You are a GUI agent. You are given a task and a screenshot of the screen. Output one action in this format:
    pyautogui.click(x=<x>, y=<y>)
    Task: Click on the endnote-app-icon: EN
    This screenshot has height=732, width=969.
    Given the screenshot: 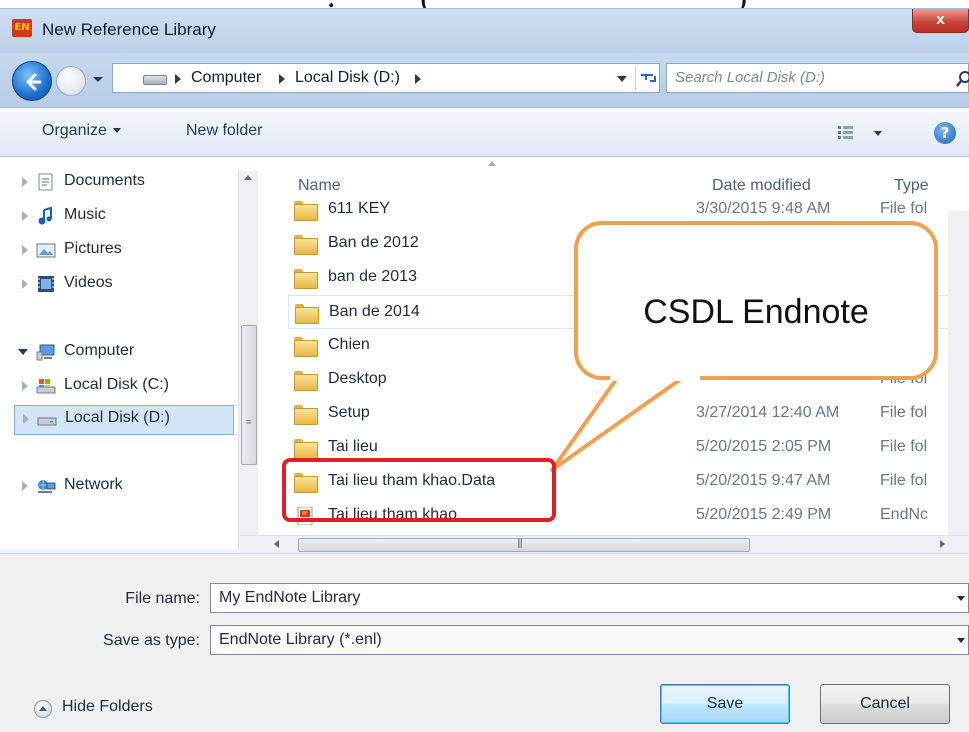 What is the action you would take?
    pyautogui.click(x=22, y=28)
    